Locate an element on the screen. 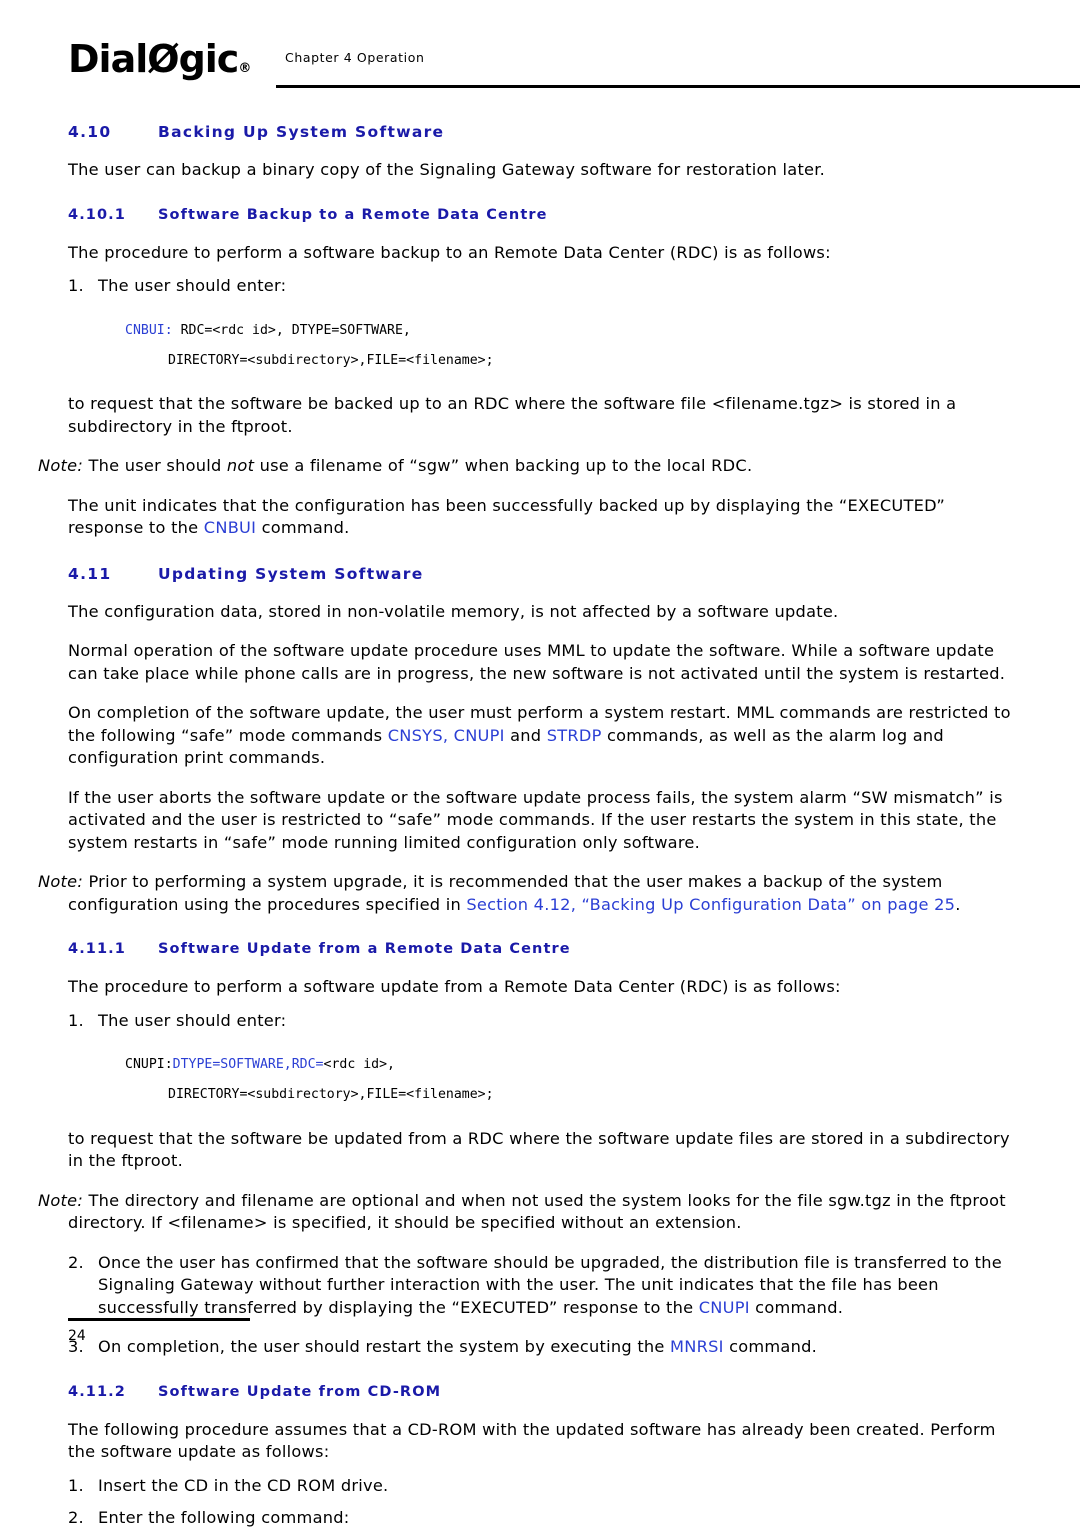 This screenshot has width=1080, height=1530. heading-4-11-title: Updating System Software is located at coordinates (291, 573).